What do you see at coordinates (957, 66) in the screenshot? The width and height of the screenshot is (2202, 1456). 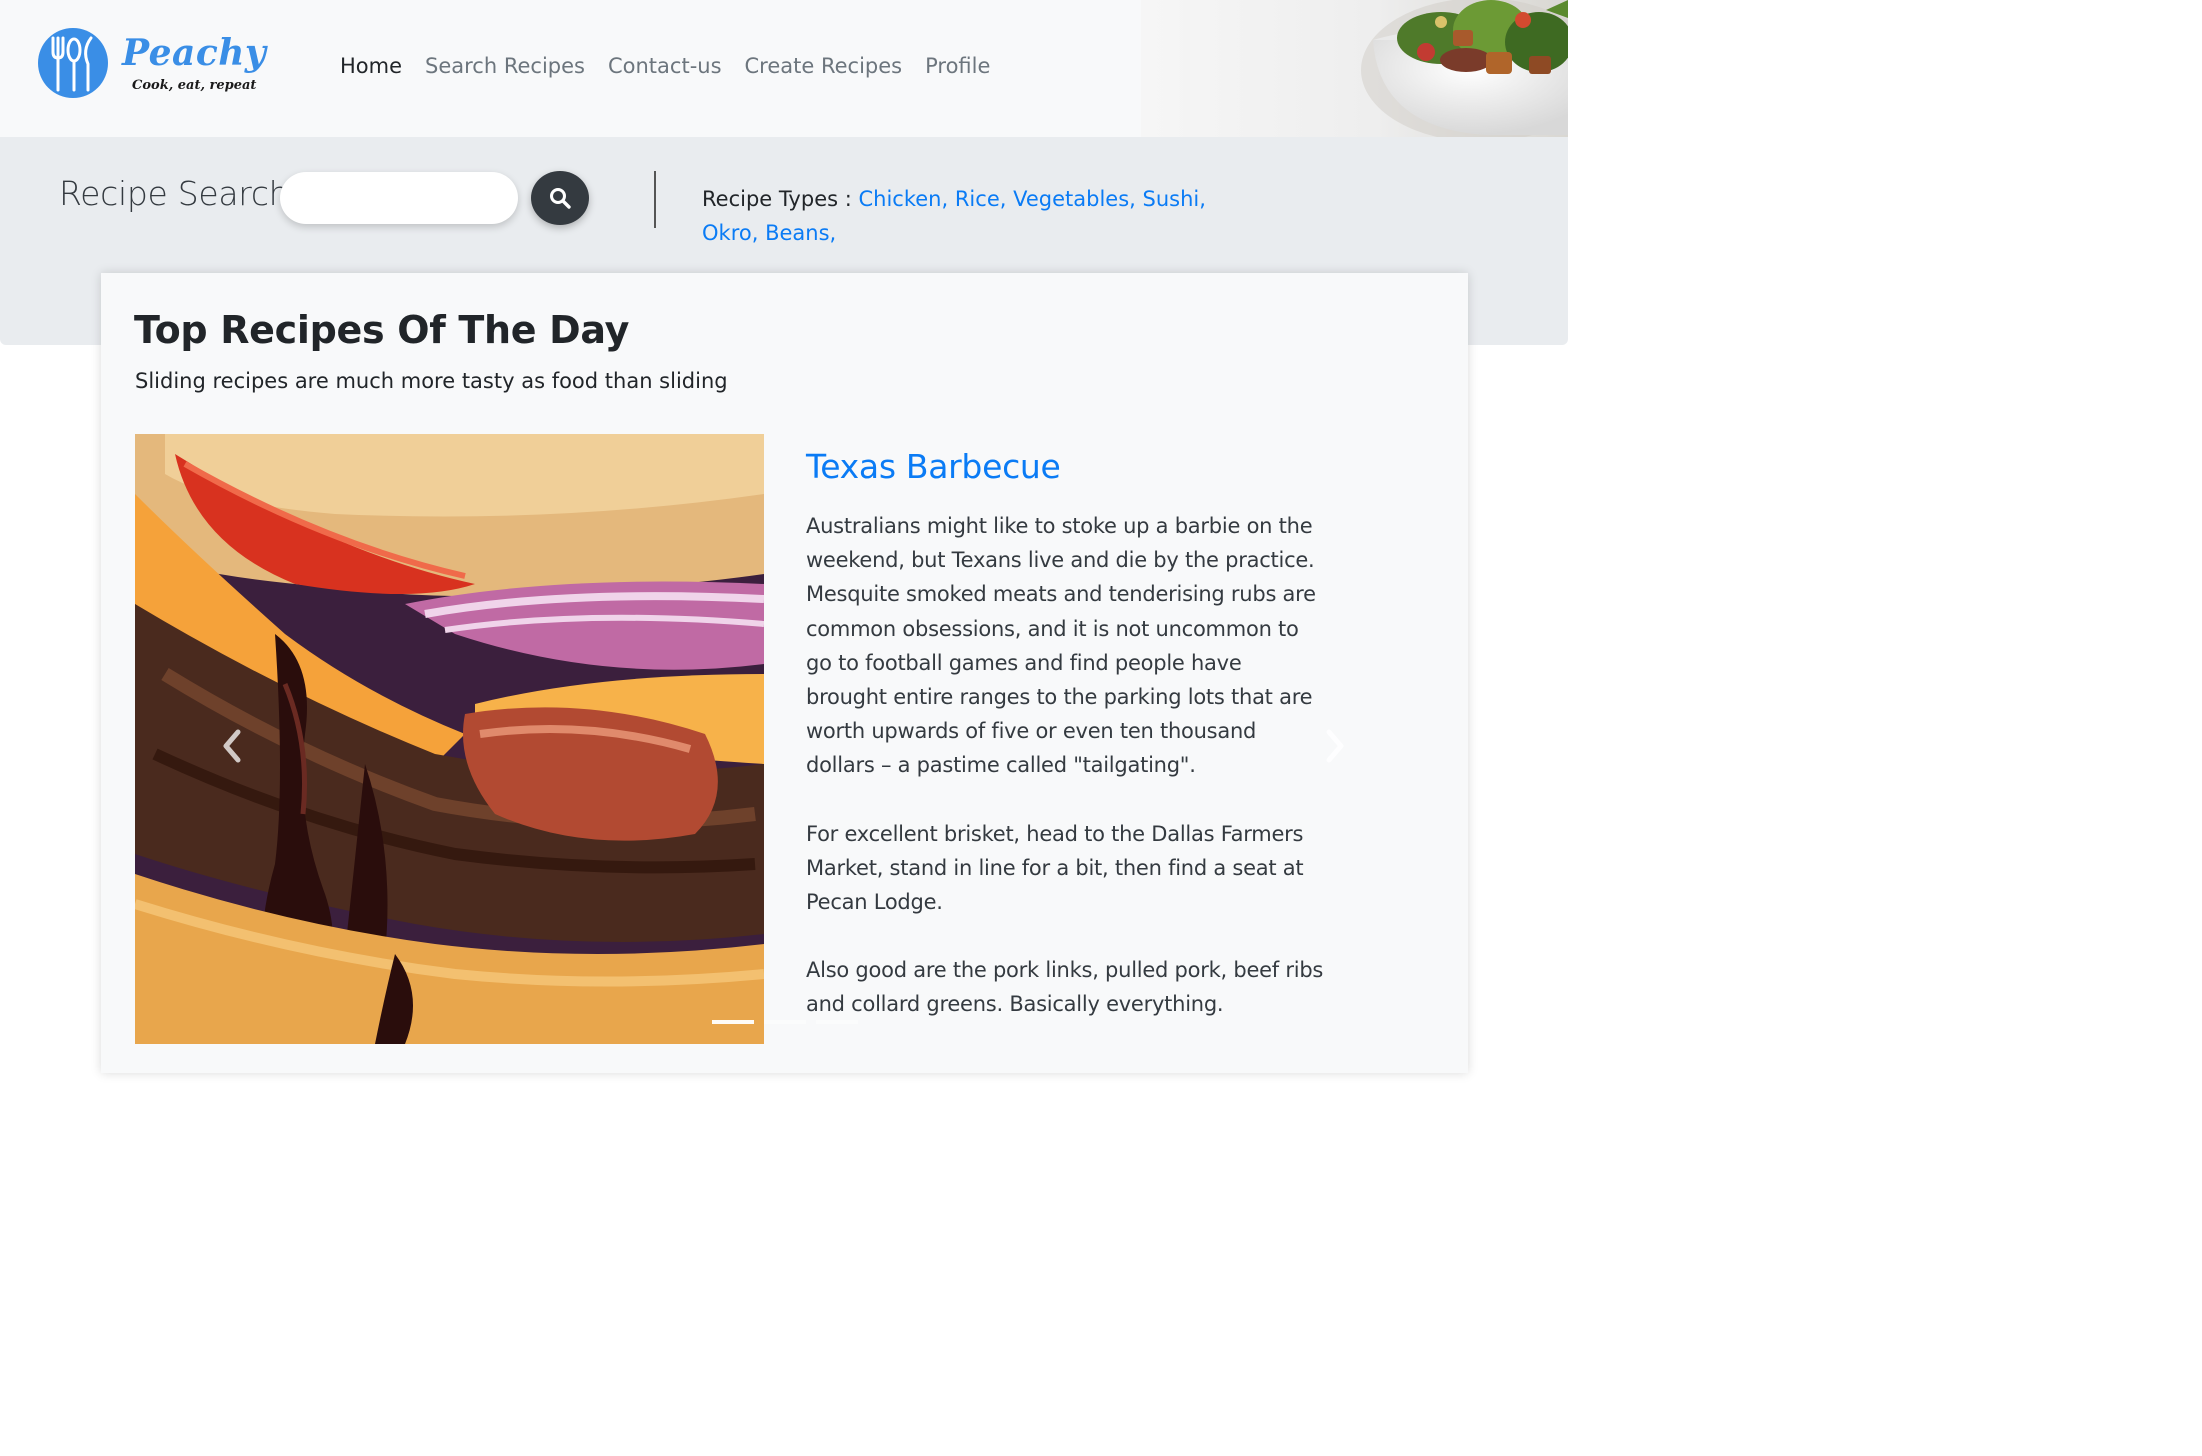 I see `nav-link-profile: Profile` at bounding box center [957, 66].